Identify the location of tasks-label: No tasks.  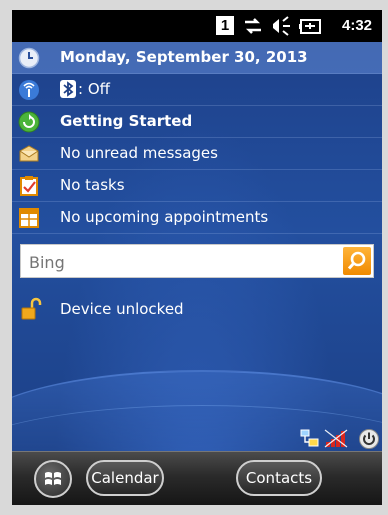
(92, 185).